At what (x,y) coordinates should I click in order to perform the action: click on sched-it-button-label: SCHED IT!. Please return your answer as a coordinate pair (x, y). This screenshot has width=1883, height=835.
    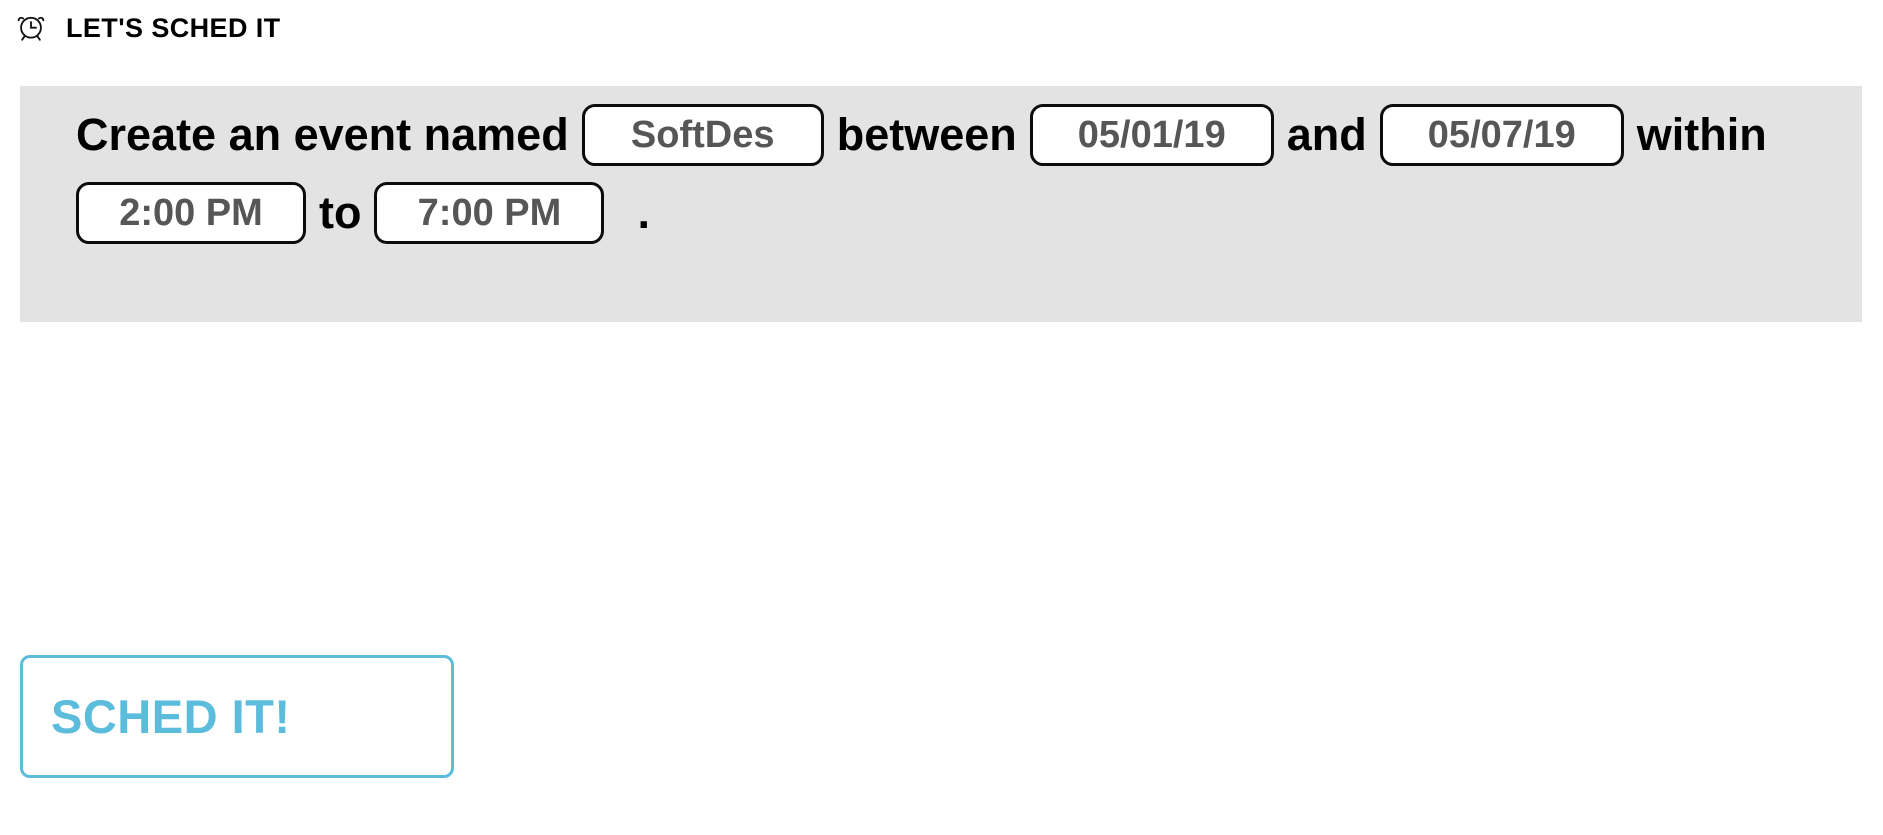
    Looking at the image, I should click on (171, 716).